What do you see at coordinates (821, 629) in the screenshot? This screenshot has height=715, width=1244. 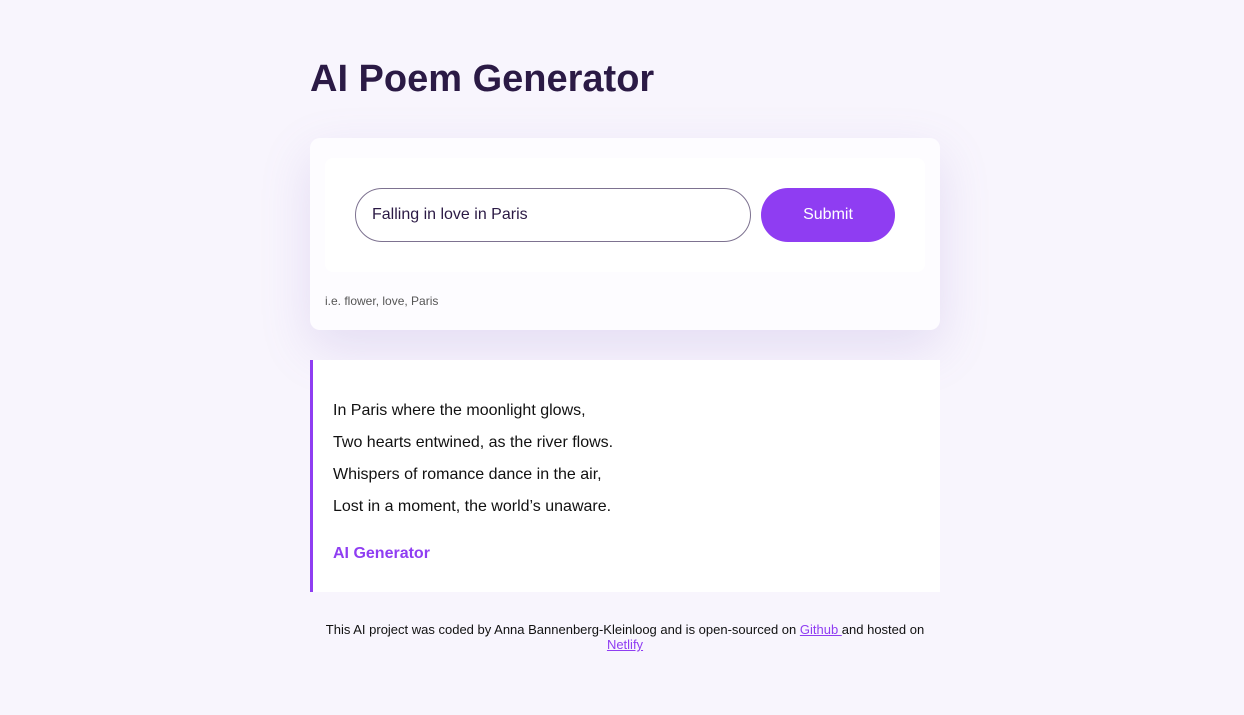 I see `github-link: Github` at bounding box center [821, 629].